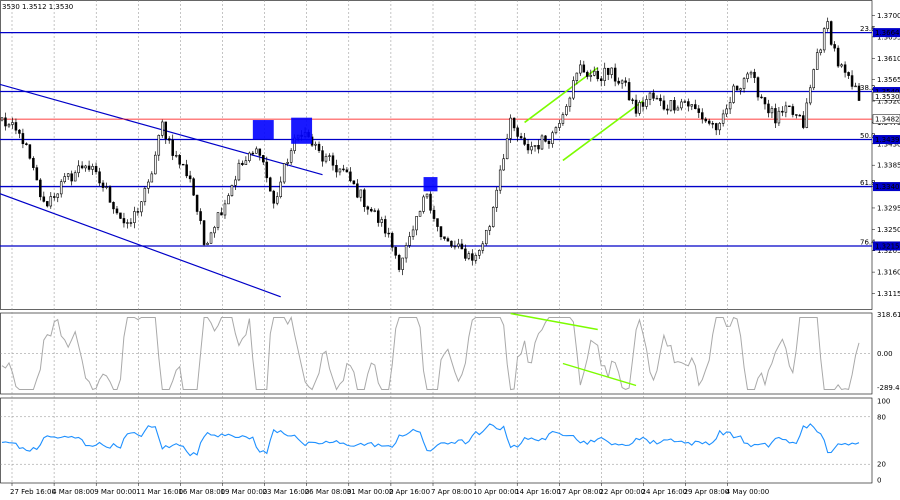  What do you see at coordinates (201, 492) in the screenshot?
I see `time-tick-label: 16 Mar 08:00` at bounding box center [201, 492].